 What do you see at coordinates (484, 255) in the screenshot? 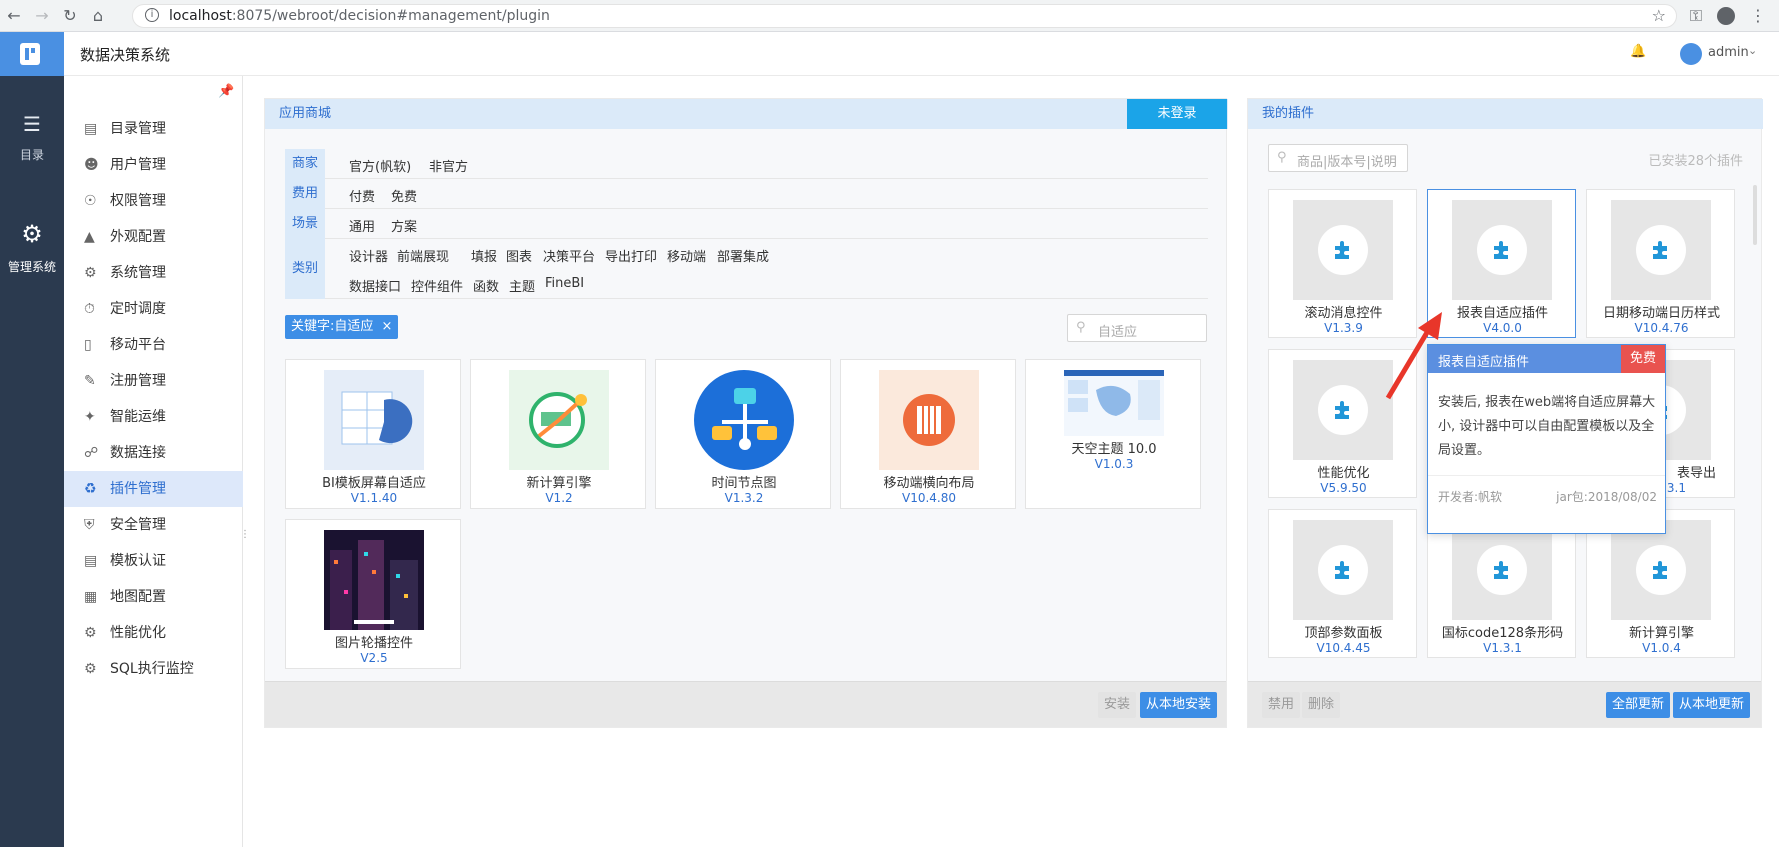
I see `filter-cat-fill: 填报` at bounding box center [484, 255].